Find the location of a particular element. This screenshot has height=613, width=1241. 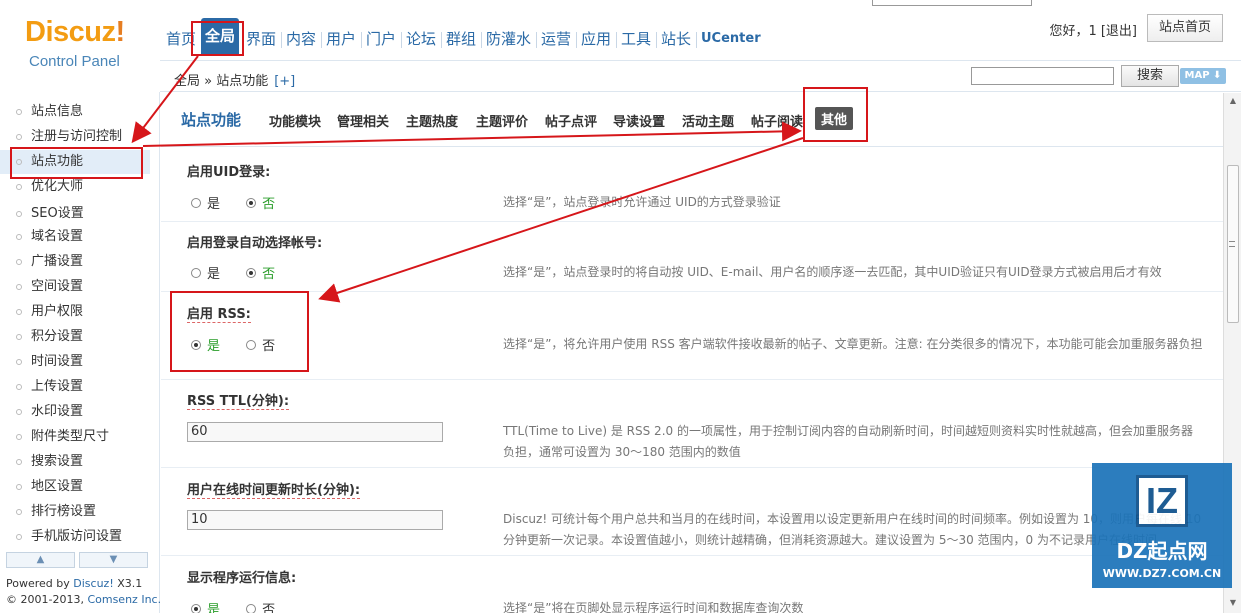

tab-guide-settings: 导读设置 is located at coordinates (639, 120).